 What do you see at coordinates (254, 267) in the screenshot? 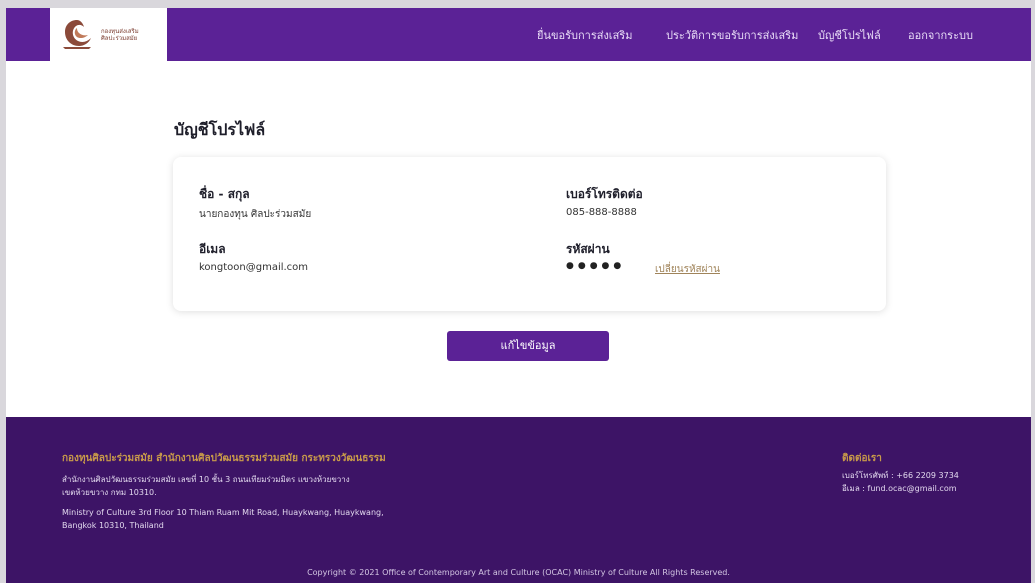
I see `email-value: kongtoon@gmail.com` at bounding box center [254, 267].